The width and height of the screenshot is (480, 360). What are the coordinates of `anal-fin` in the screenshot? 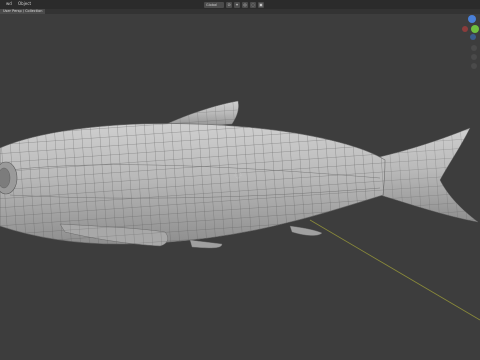 It's located at (206, 244).